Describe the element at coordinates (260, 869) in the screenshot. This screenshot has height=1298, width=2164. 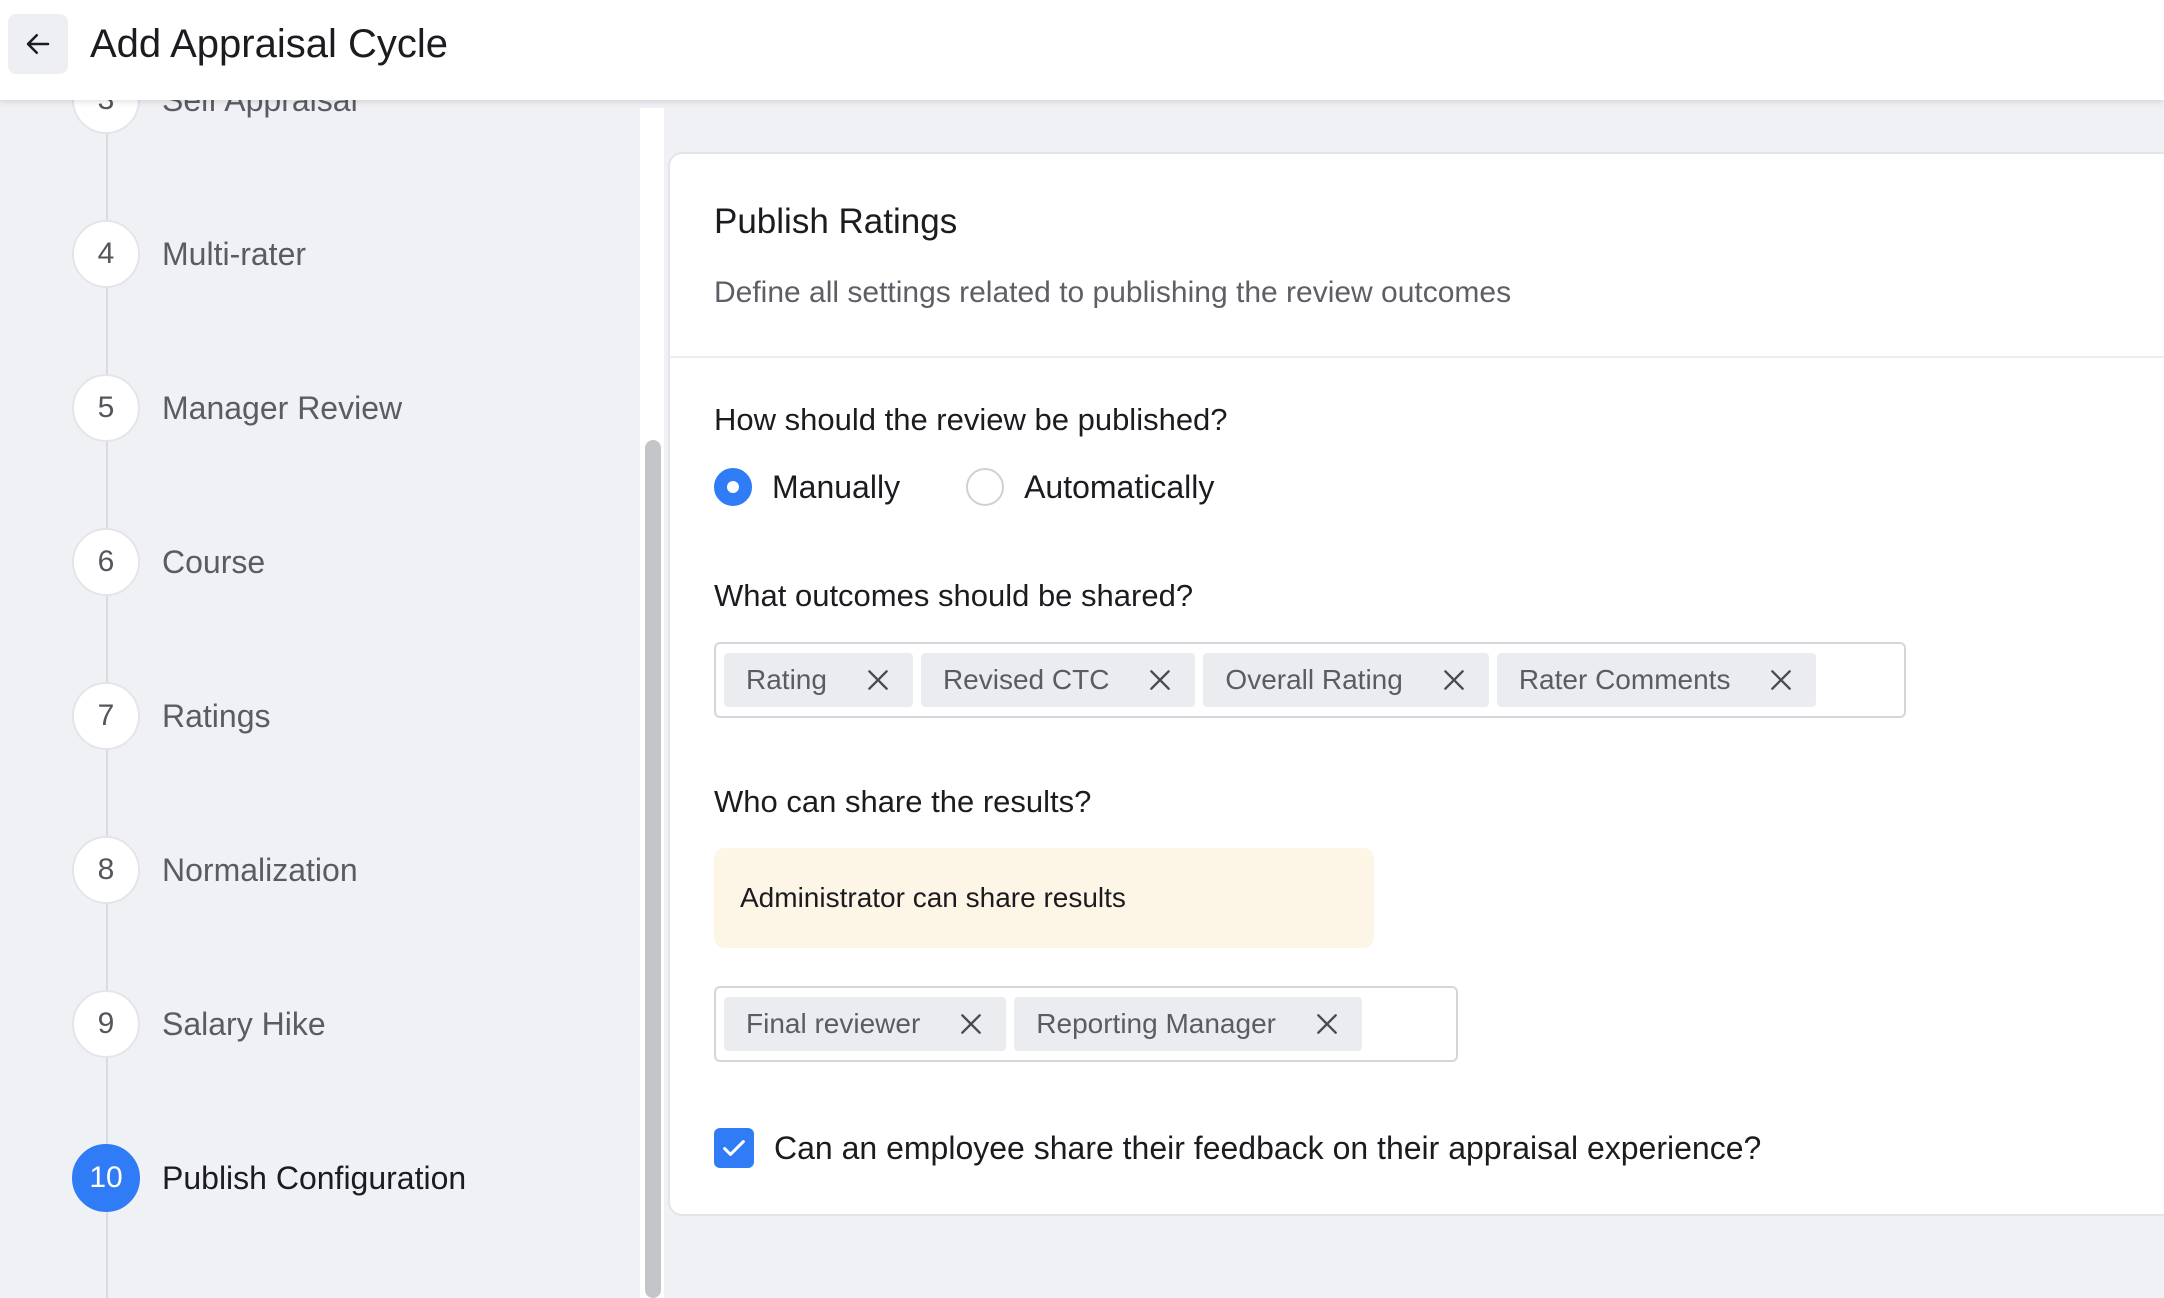
I see `step-label: Normalization` at that location.